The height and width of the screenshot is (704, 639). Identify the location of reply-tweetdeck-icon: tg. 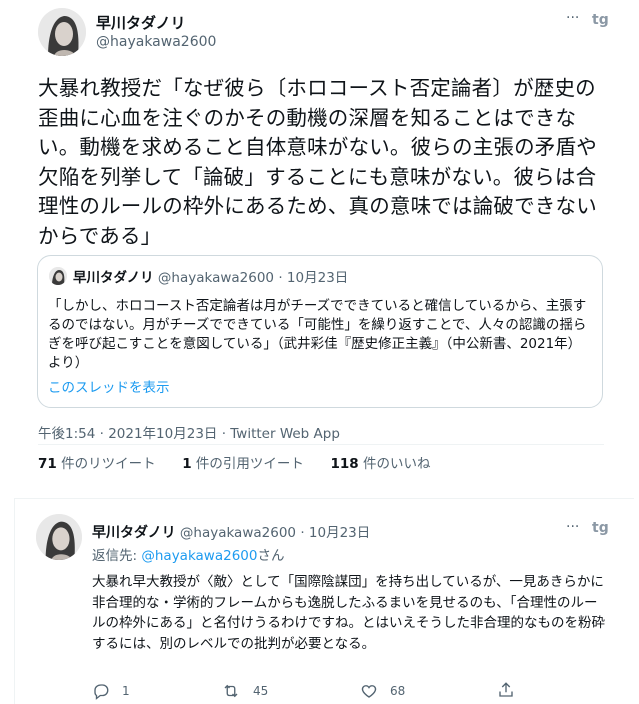
(601, 529).